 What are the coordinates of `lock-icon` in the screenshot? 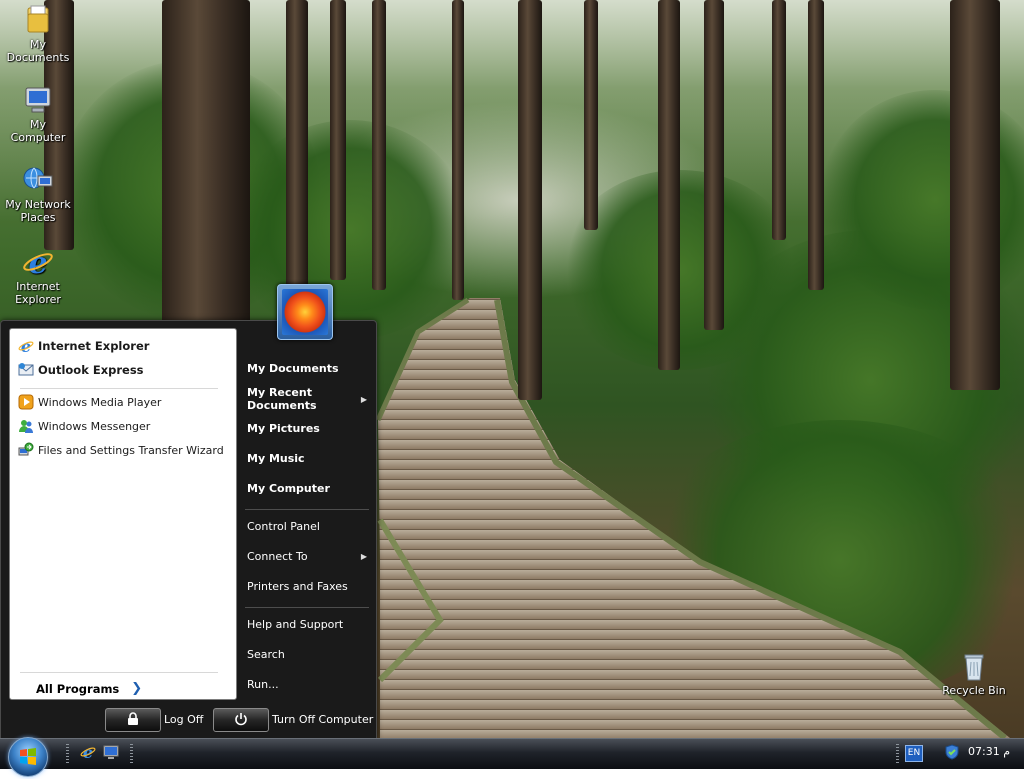 It's located at (133, 720).